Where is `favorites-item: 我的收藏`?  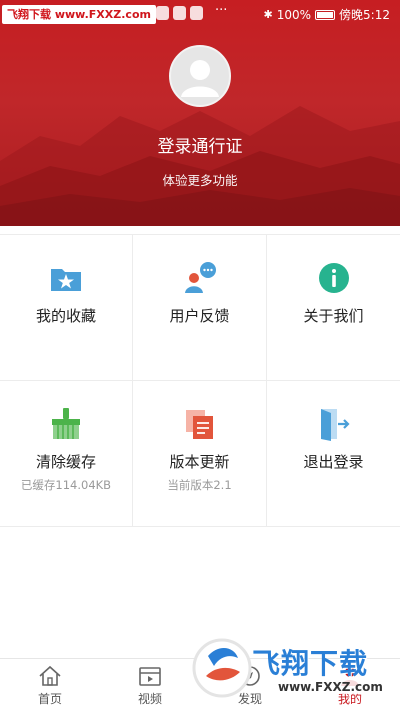
favorites-item: 我的收藏 is located at coordinates (66, 308).